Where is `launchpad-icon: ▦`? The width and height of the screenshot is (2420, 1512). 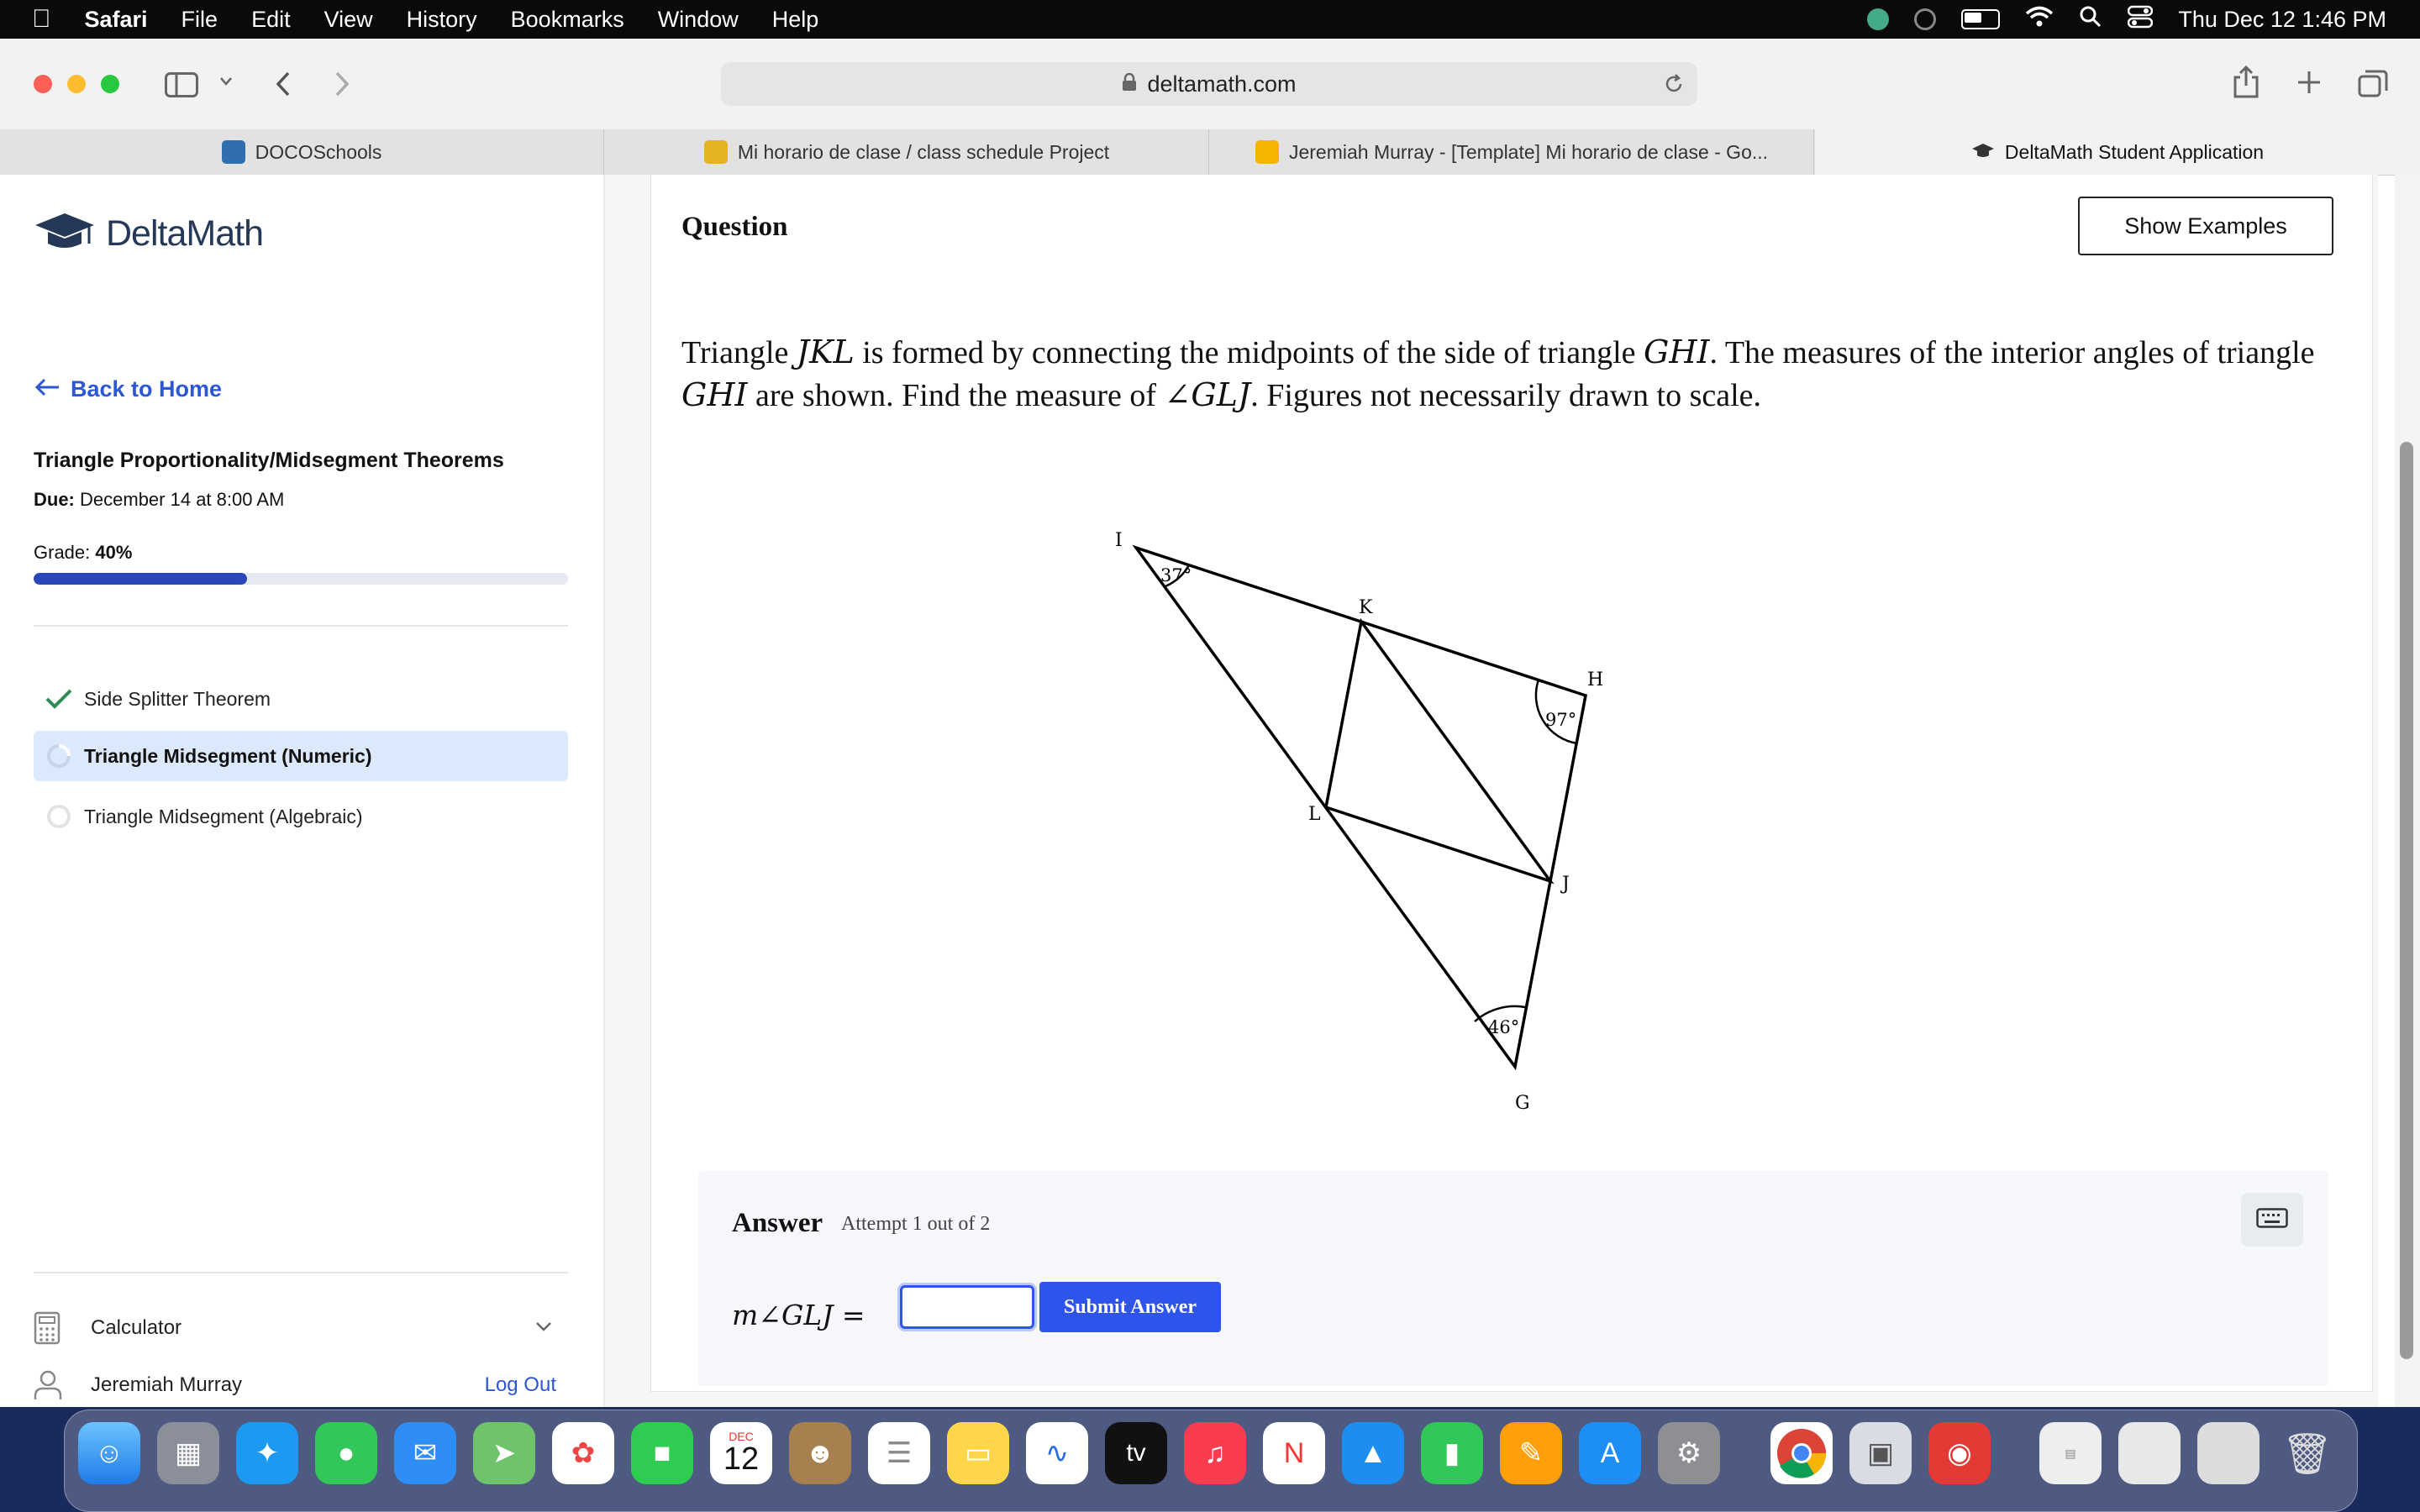 launchpad-icon: ▦ is located at coordinates (188, 1453).